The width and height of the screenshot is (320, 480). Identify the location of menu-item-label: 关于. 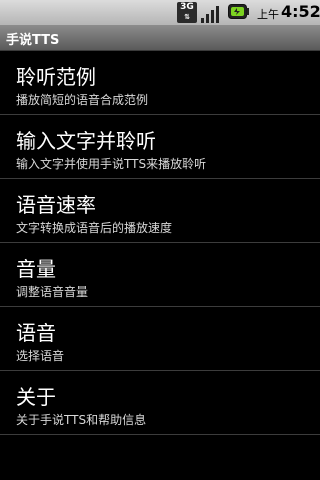
(36, 397).